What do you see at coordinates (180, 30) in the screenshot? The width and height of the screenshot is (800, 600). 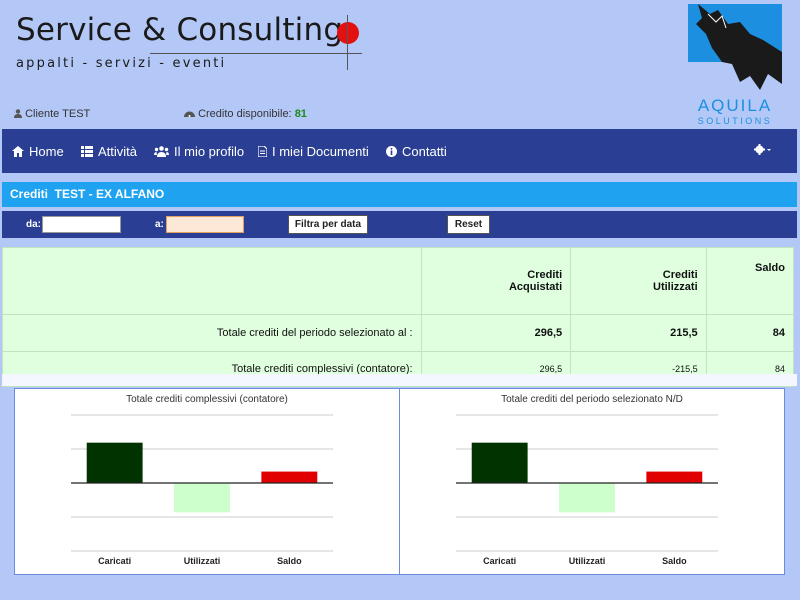 I see `brand-title: Service & Consulting` at bounding box center [180, 30].